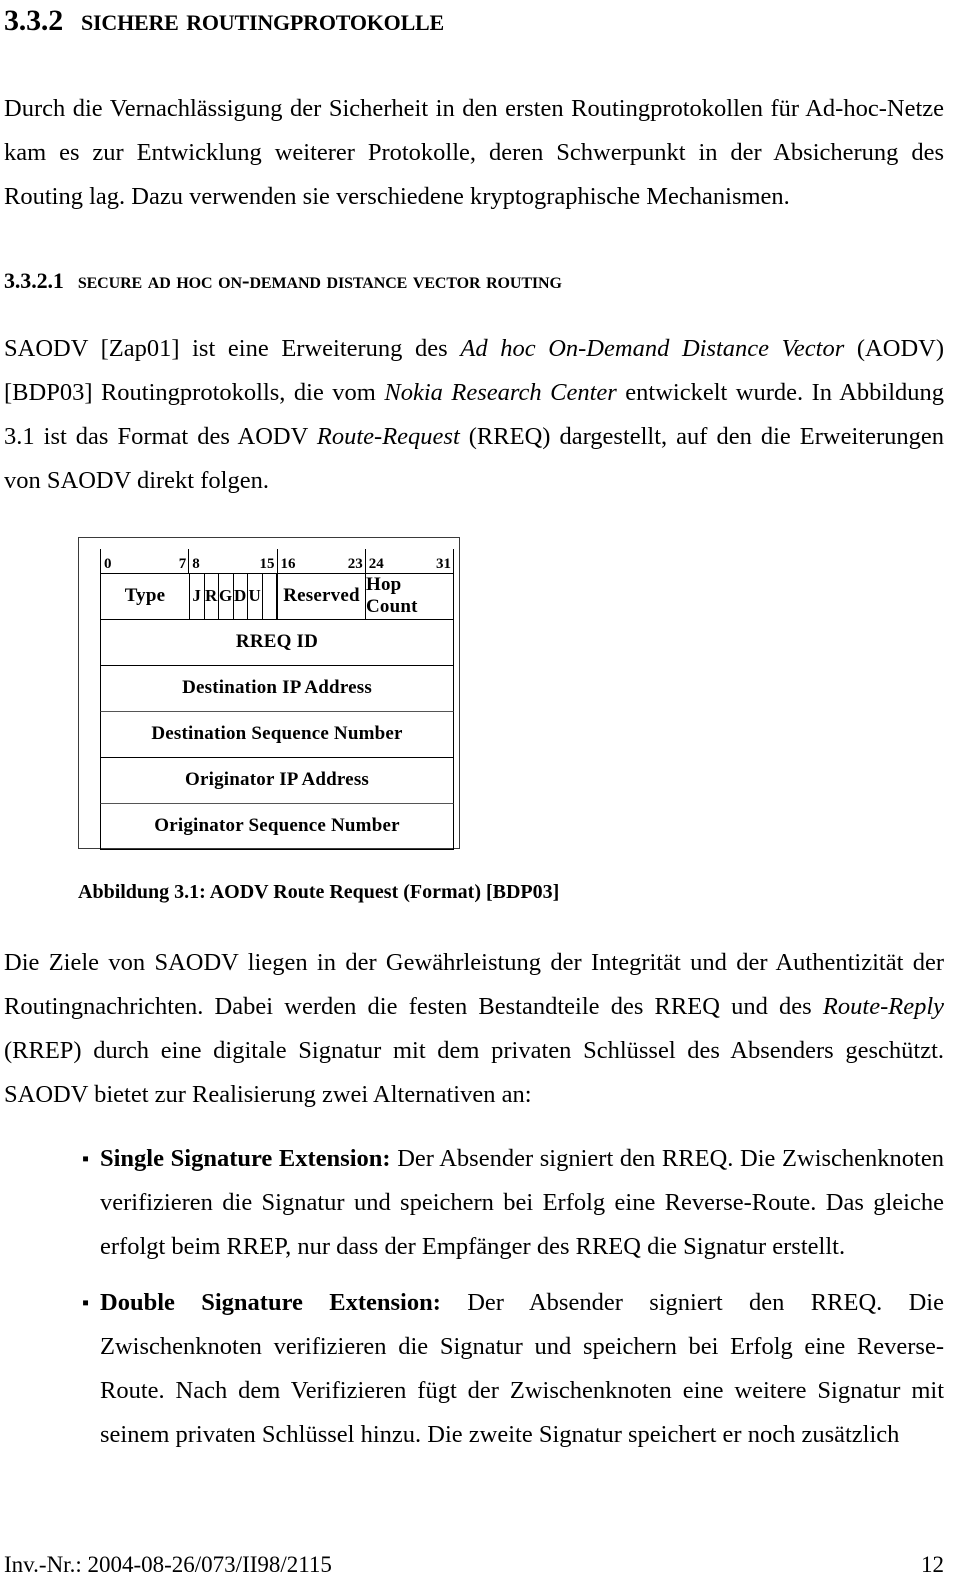 The width and height of the screenshot is (960, 1594). Describe the element at coordinates (262, 19) in the screenshot. I see `section-title: Sichere Routingprotokolle` at that location.